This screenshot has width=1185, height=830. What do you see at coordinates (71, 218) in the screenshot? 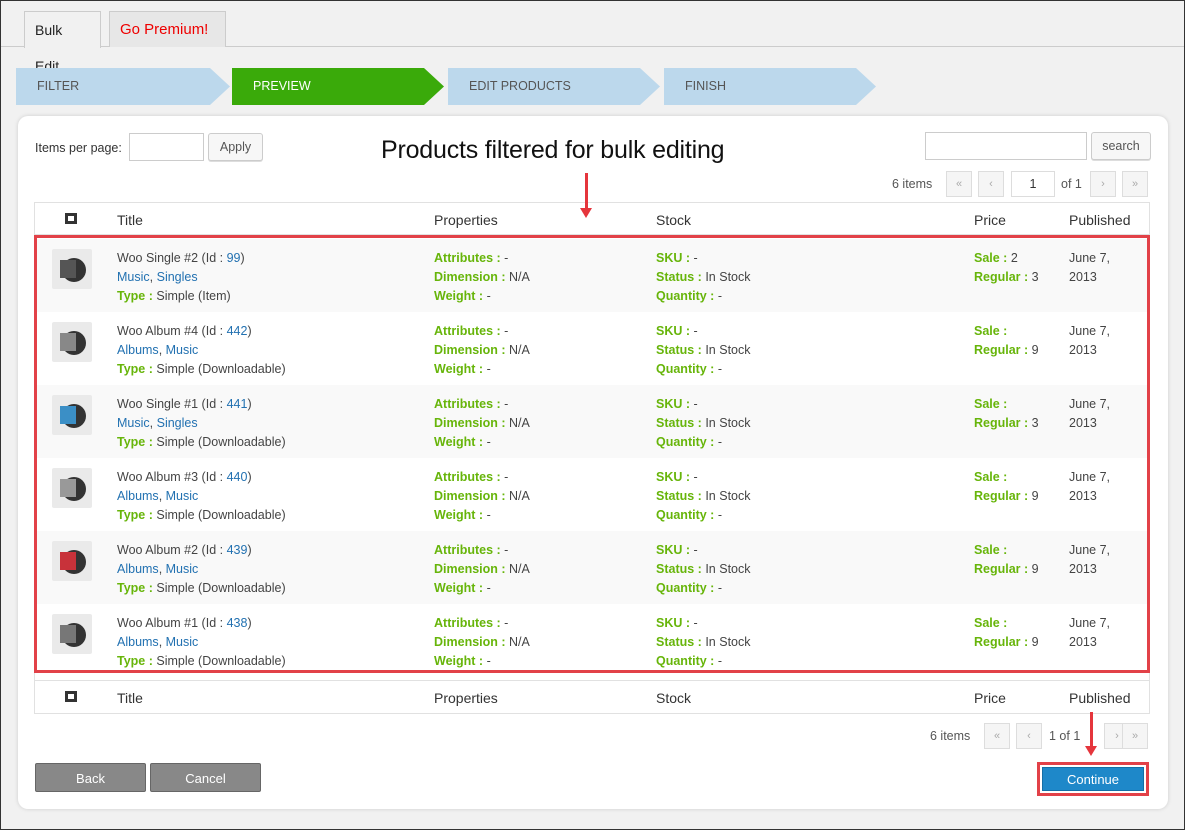
I see `image-column-icon` at bounding box center [71, 218].